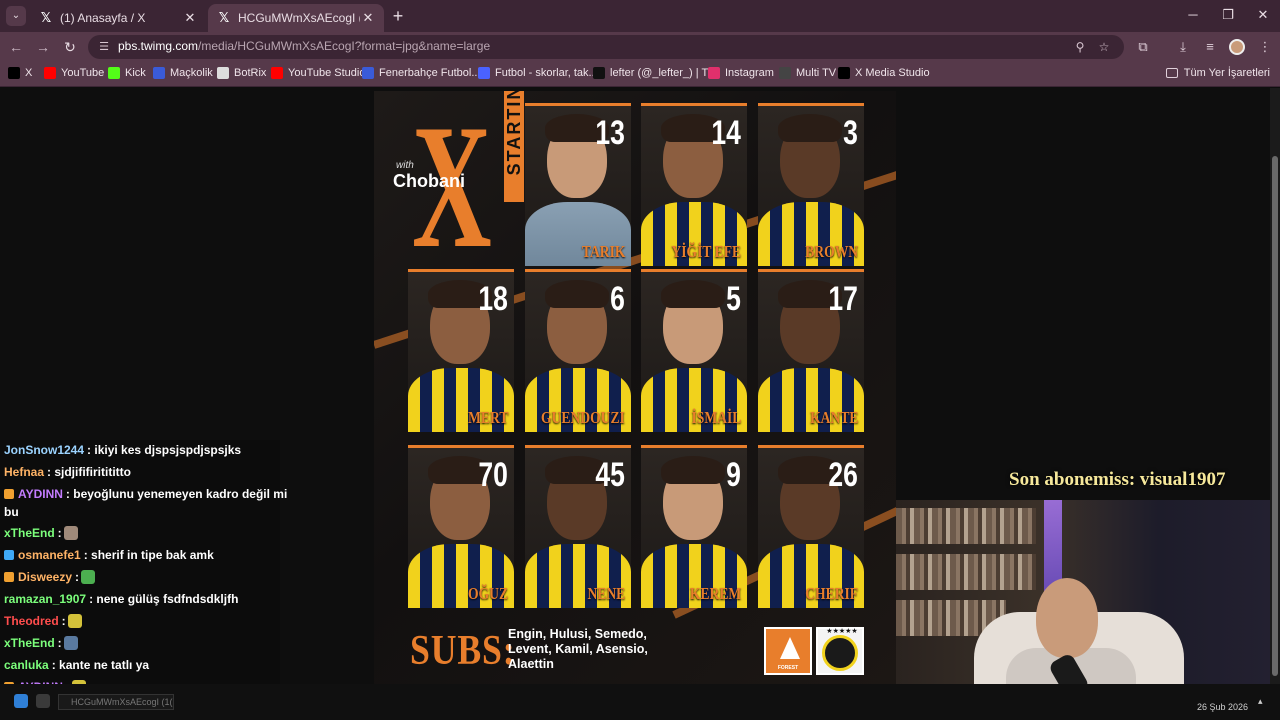  Describe the element at coordinates (16, 16) in the screenshot. I see `tab-search-button: ⌄` at that location.